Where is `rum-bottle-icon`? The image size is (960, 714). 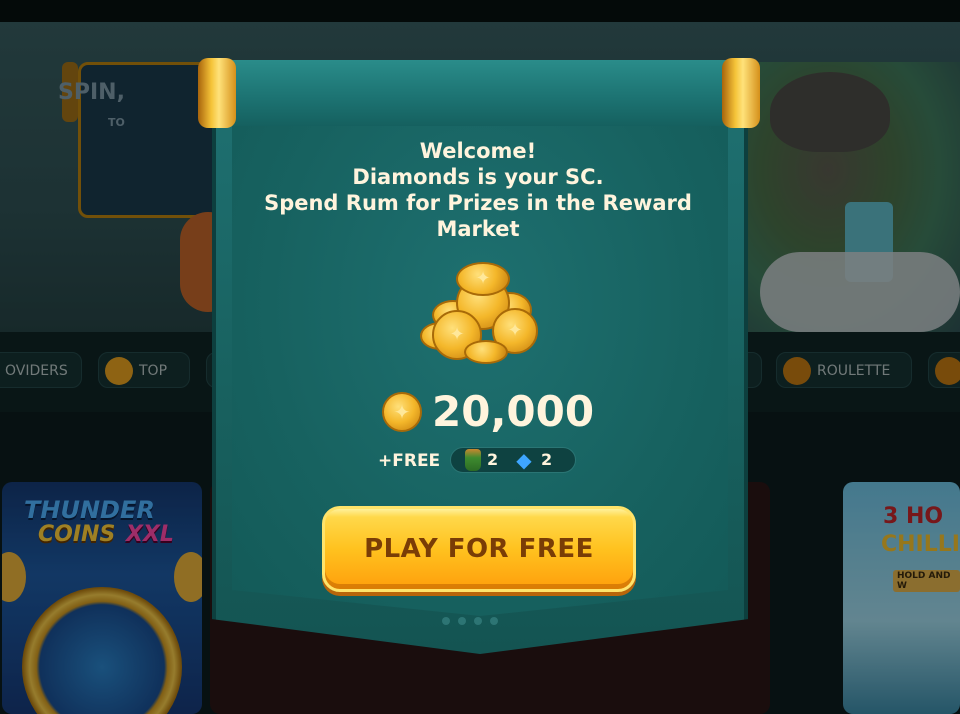
rum-bottle-icon is located at coordinates (473, 460).